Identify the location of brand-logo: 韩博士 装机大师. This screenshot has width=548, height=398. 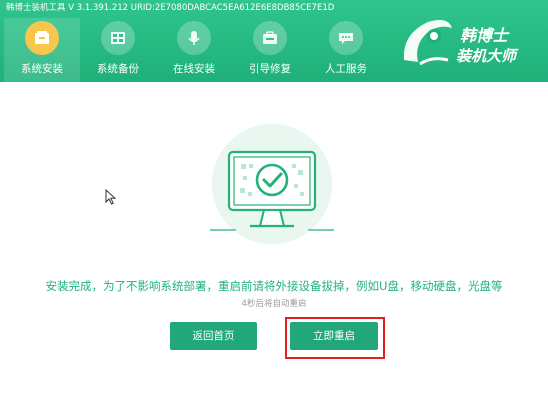
(463, 43).